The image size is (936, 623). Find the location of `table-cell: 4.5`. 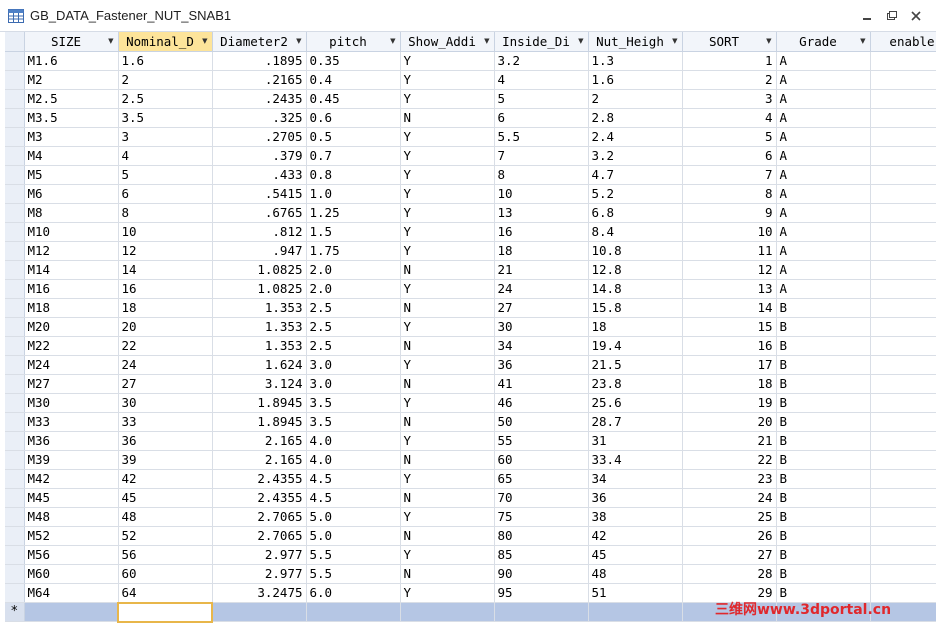

table-cell: 4.5 is located at coordinates (353, 498).